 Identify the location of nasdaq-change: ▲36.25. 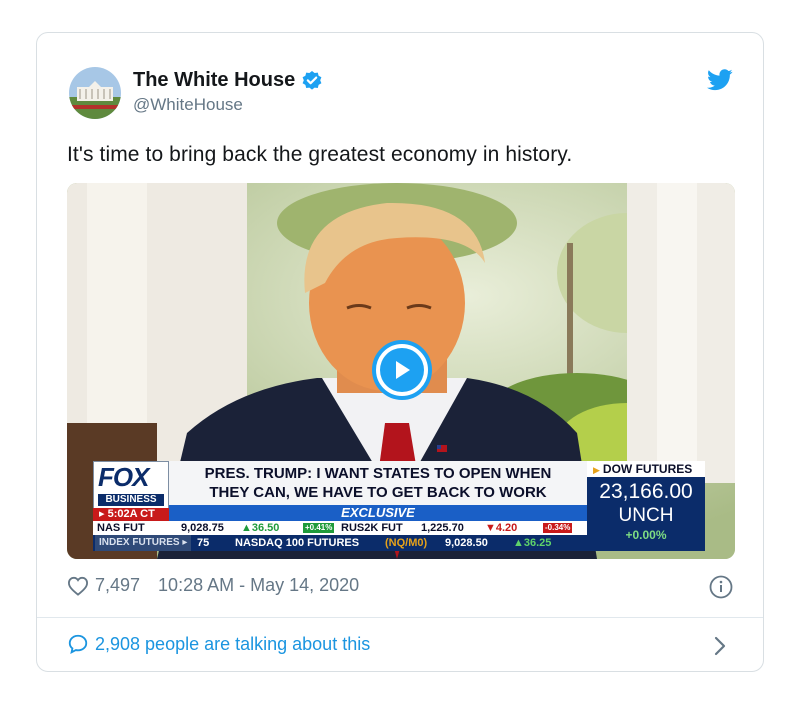
(532, 543).